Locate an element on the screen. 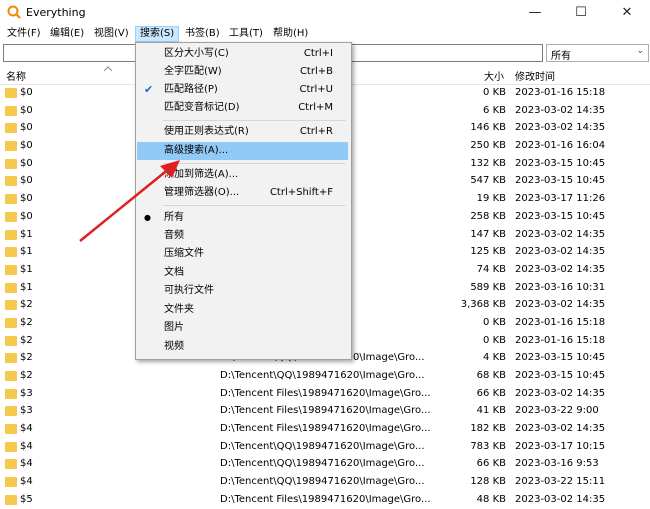 The image size is (650, 509). file-modified: 2023-03-16 10:31 is located at coordinates (560, 287).